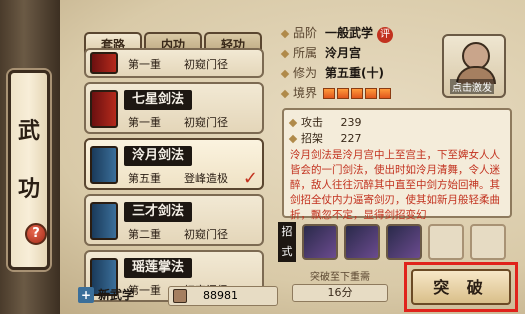 The image size is (525, 314). What do you see at coordinates (250, 178) in the screenshot?
I see `check-icon: ✓` at bounding box center [250, 178].